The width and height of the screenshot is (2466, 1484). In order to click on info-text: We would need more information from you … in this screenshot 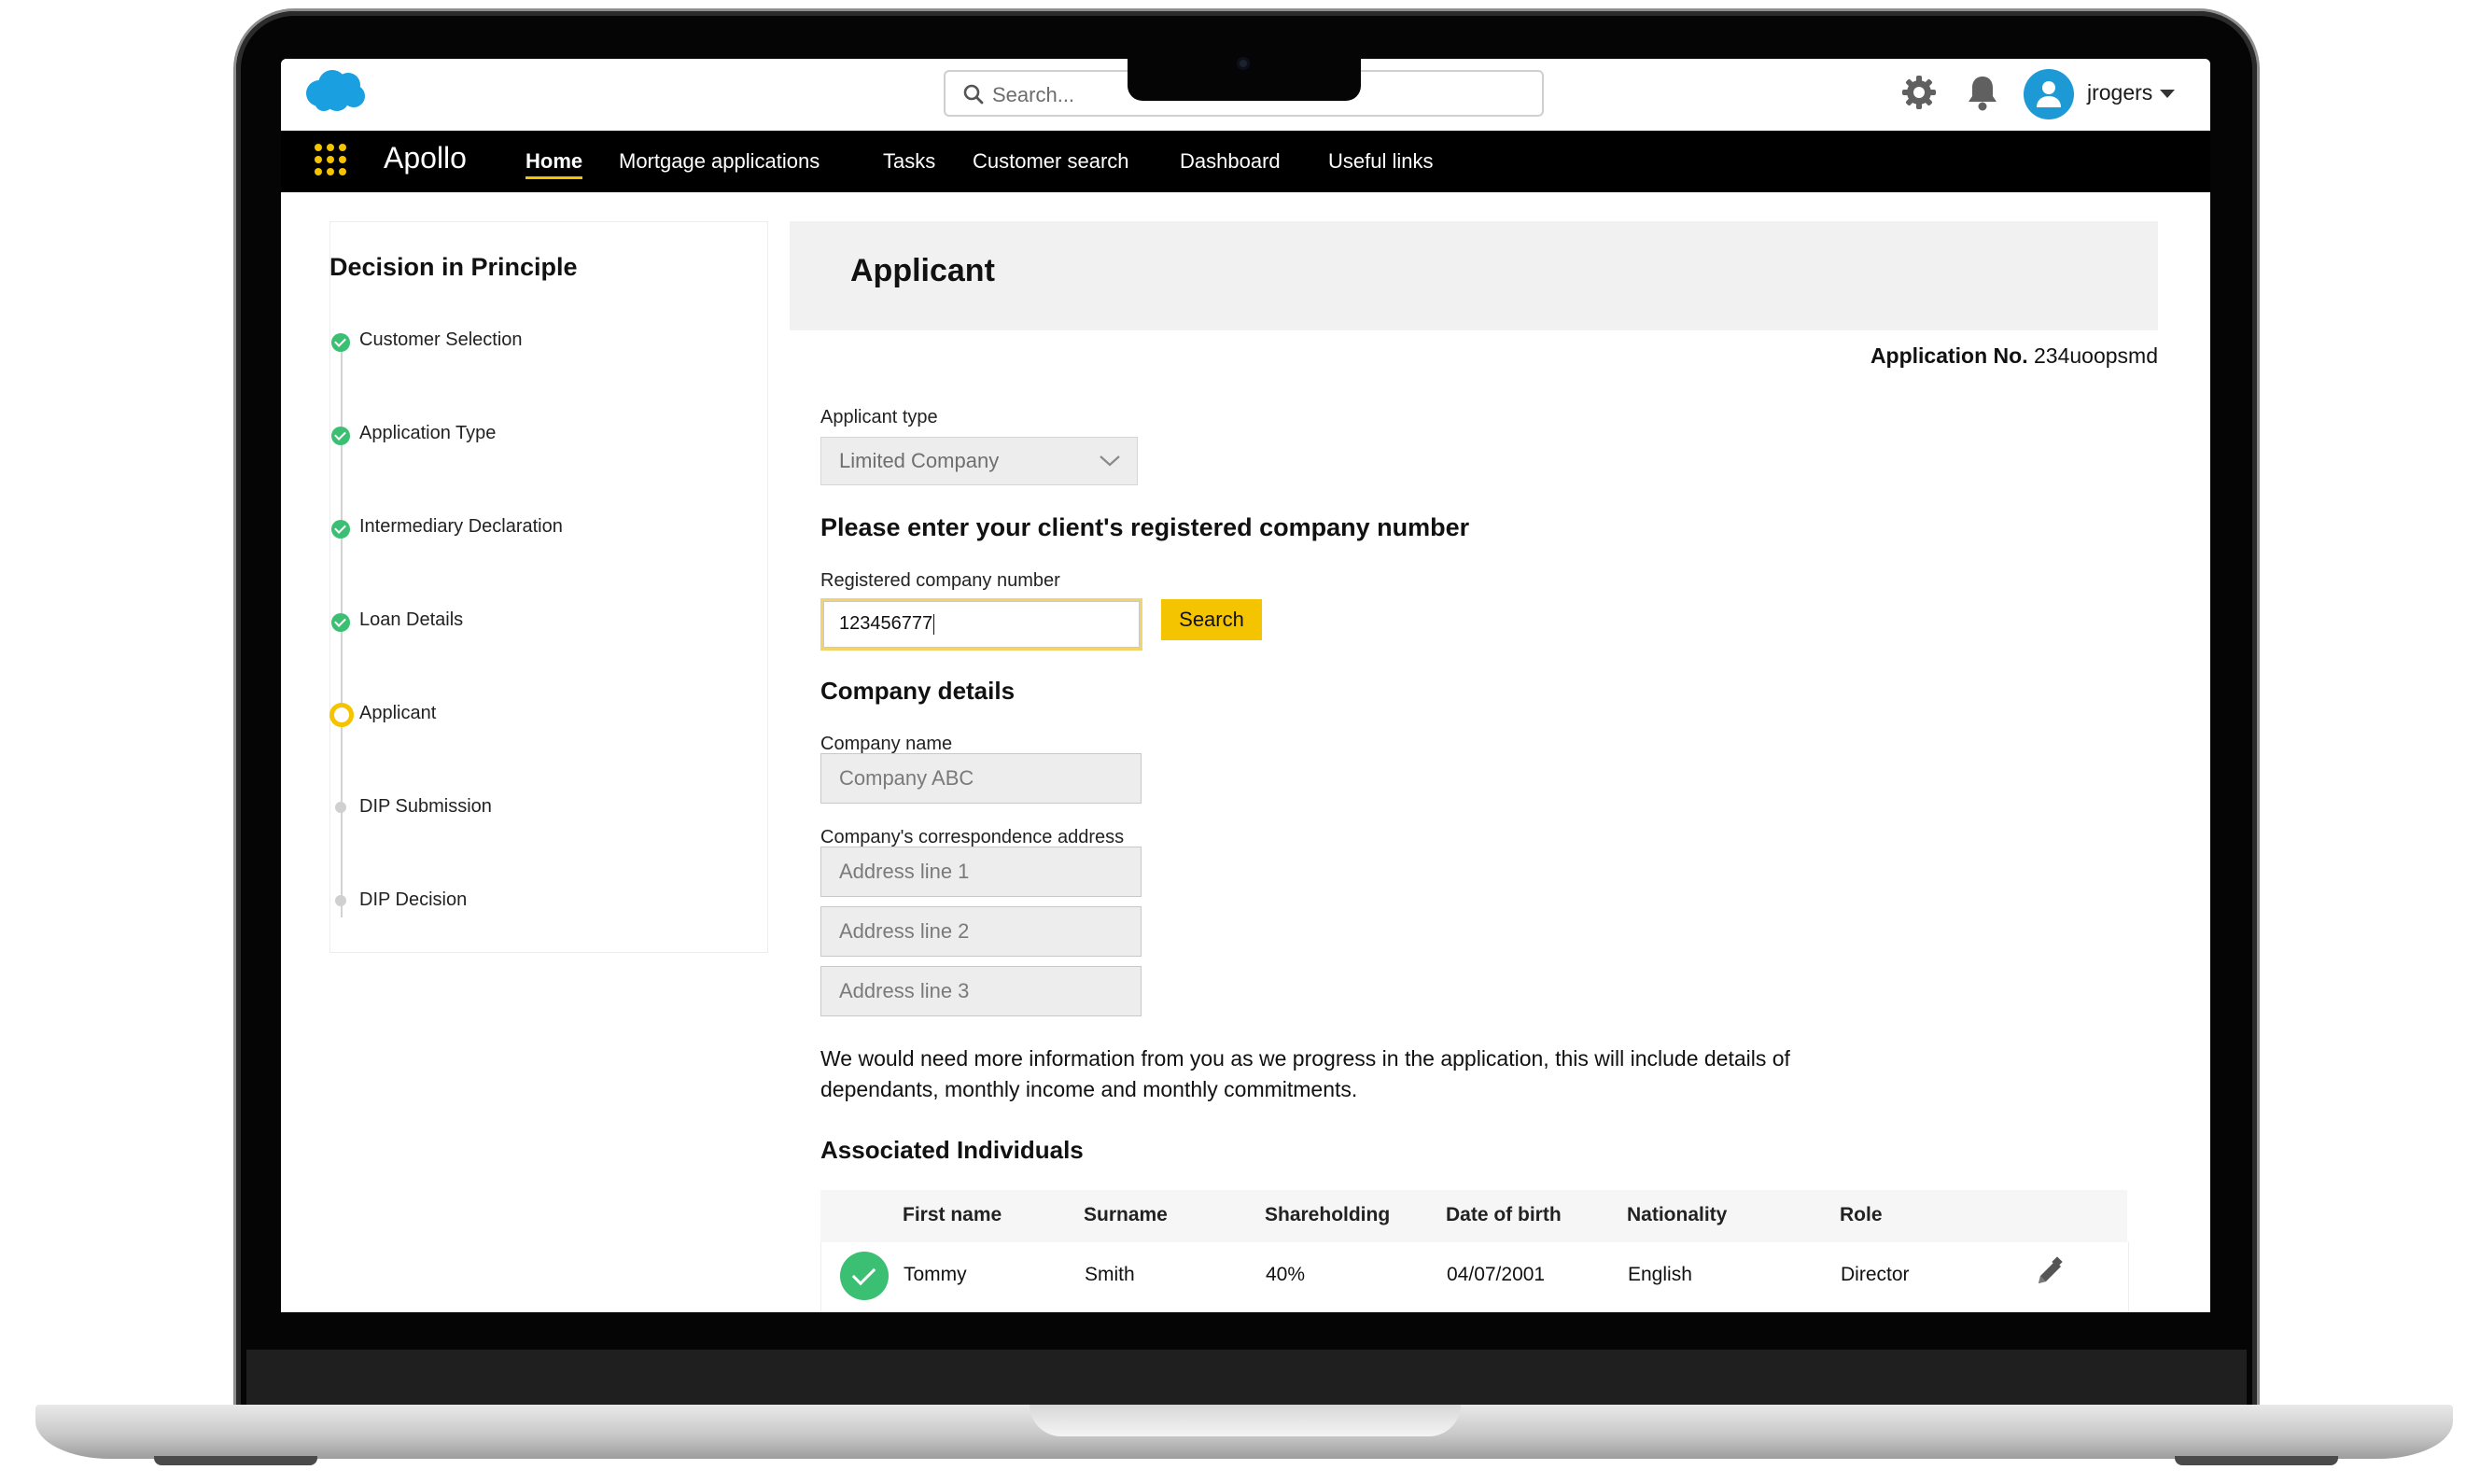, I will do `click(1305, 1073)`.